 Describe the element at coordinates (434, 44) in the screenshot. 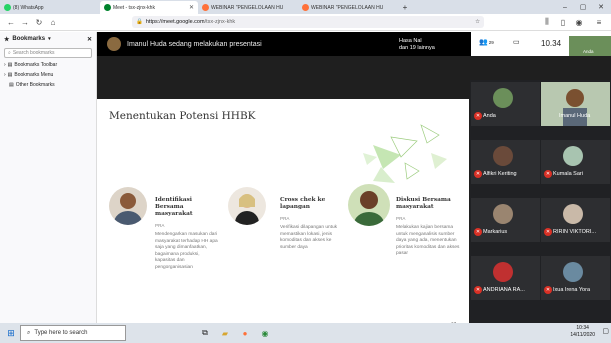

I see `participant-count-box: Hasa Nal dan 19 lainnya` at that location.